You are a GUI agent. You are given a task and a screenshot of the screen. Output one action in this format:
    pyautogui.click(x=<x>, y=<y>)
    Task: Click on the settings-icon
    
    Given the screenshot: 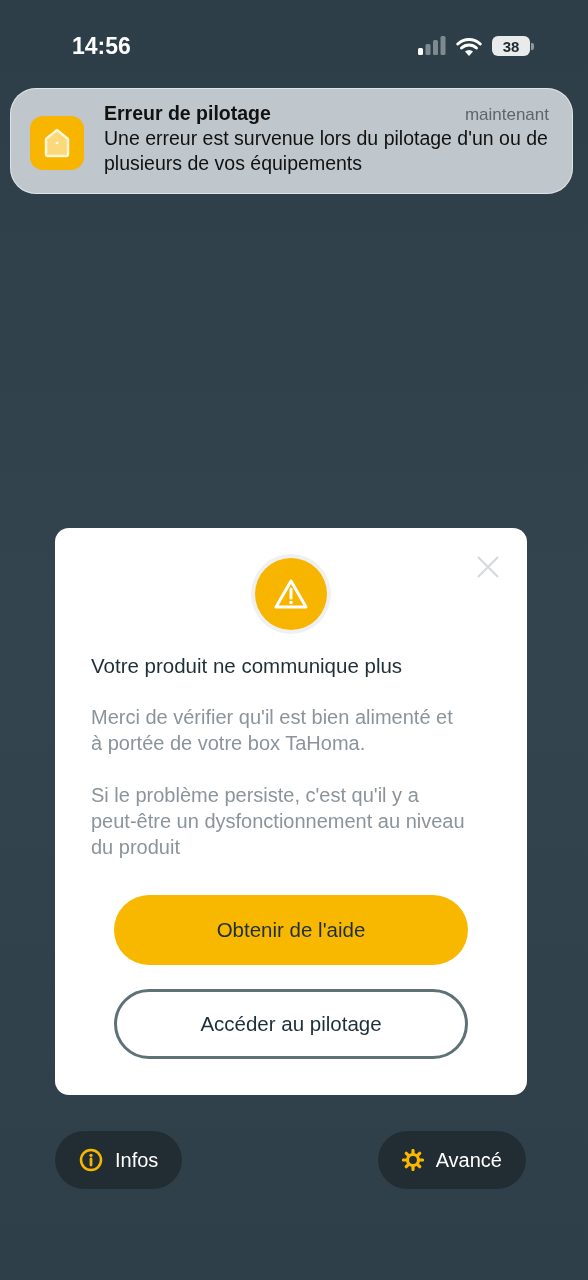 What is the action you would take?
    pyautogui.click(x=412, y=1160)
    